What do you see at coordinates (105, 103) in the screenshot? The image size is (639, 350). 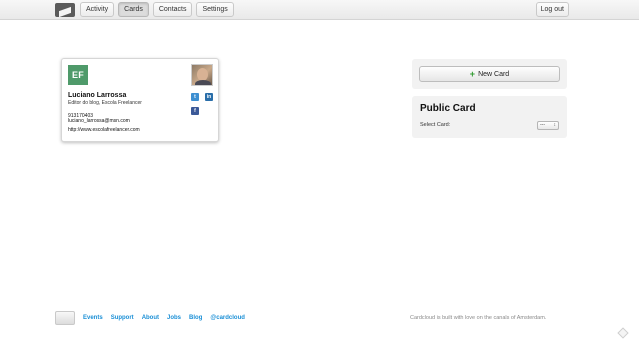 I see `card-job-title: Editor do blog, Escola Freelancer` at bounding box center [105, 103].